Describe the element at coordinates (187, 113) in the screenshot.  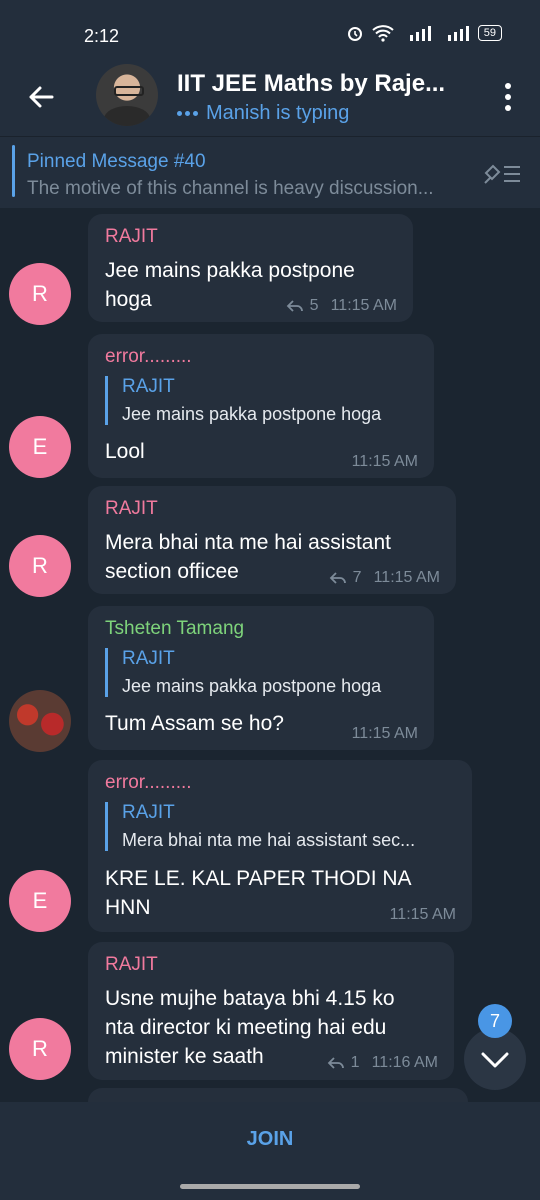
I see `typing-dots-icon` at that location.